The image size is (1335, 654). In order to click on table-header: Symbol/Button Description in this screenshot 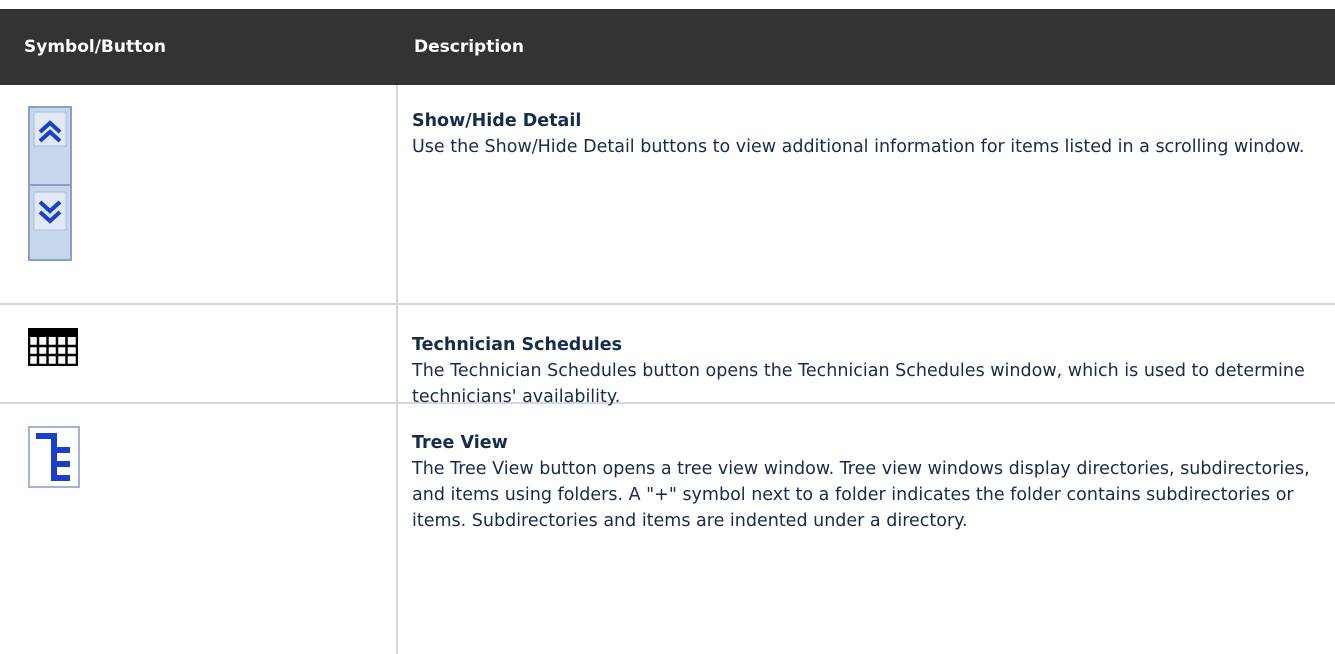, I will do `click(667, 47)`.